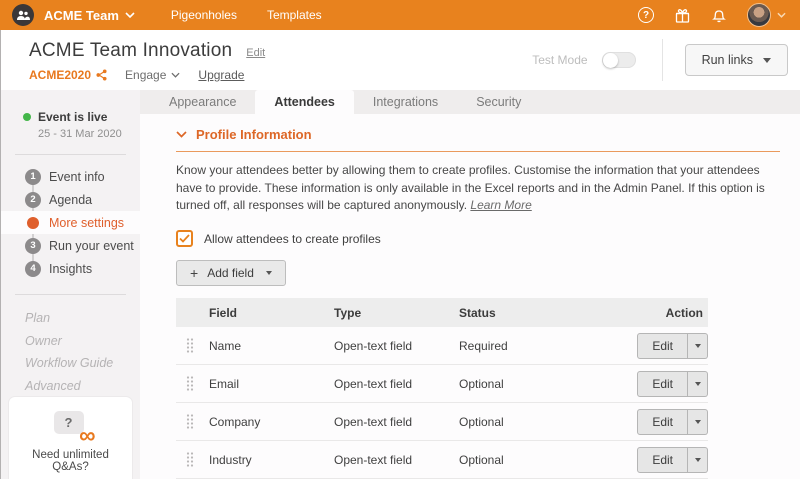 Image resolution: width=800 pixels, height=479 pixels. I want to click on header-divider, so click(662, 60).